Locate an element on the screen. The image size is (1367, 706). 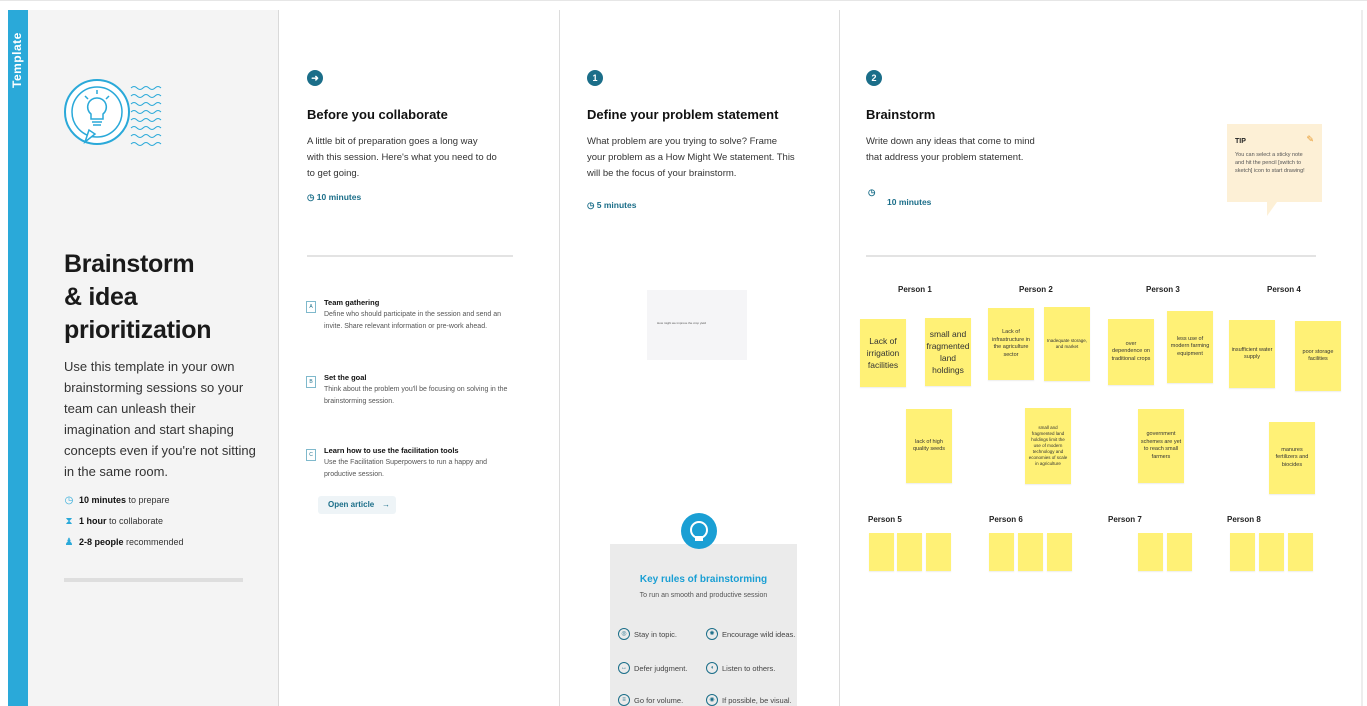
step-c-icon: C is located at coordinates (311, 455).